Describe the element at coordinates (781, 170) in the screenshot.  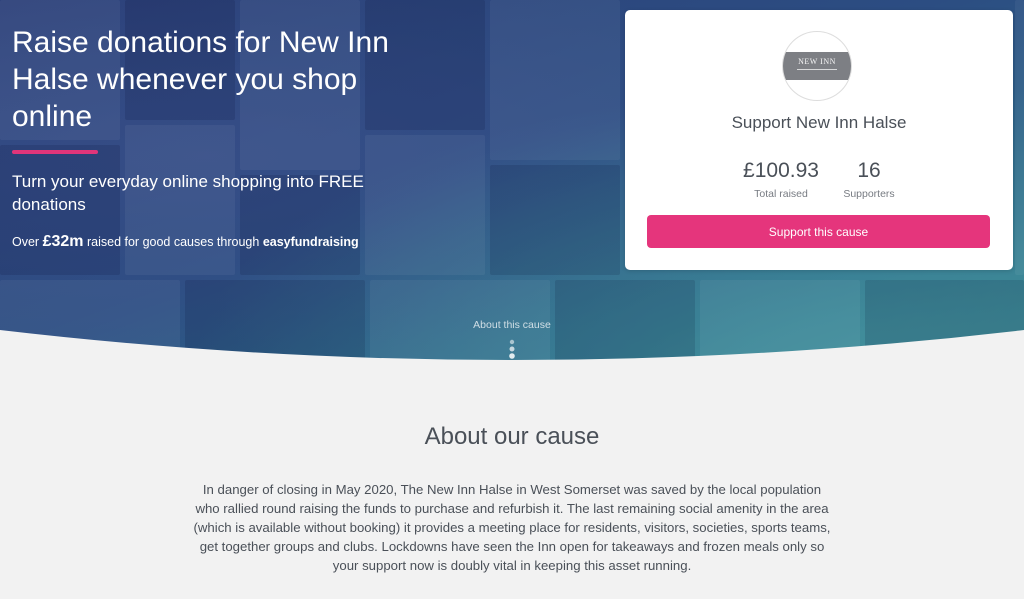
I see `total-raised-value: £100.93` at that location.